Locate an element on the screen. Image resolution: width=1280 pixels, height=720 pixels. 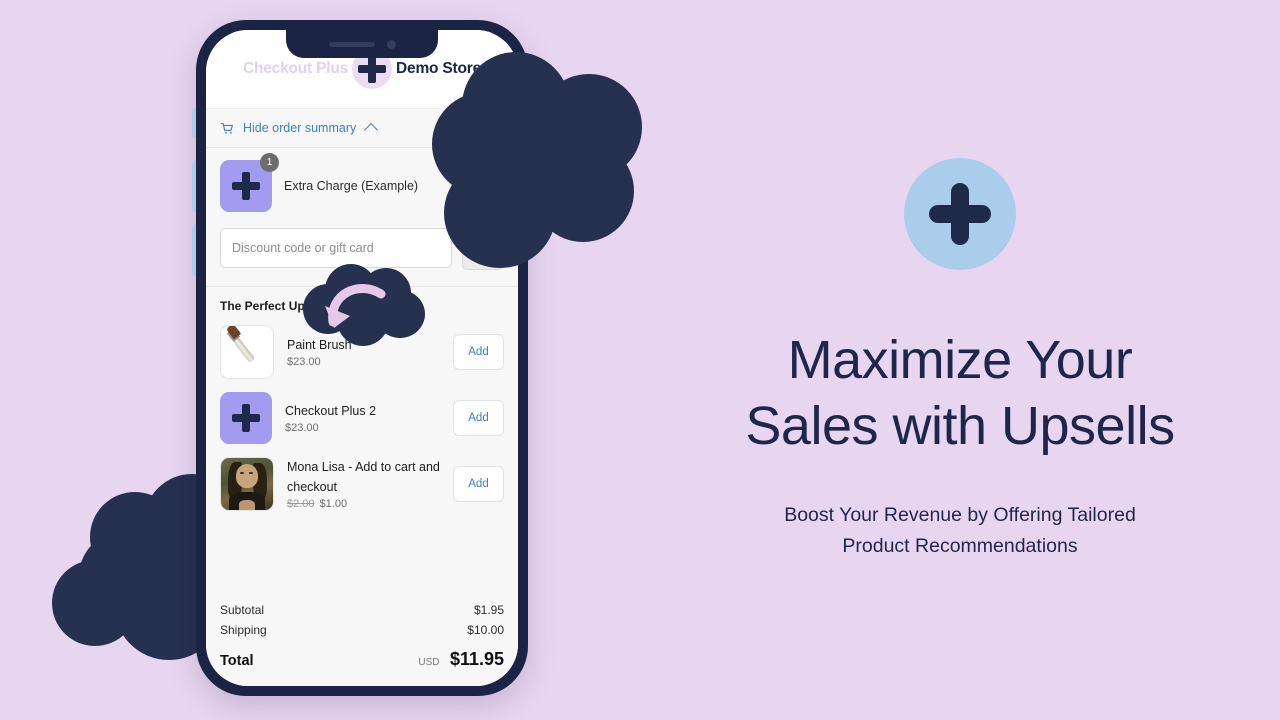
cart-row: 1 Extra Charge (Example) is located at coordinates (362, 182).